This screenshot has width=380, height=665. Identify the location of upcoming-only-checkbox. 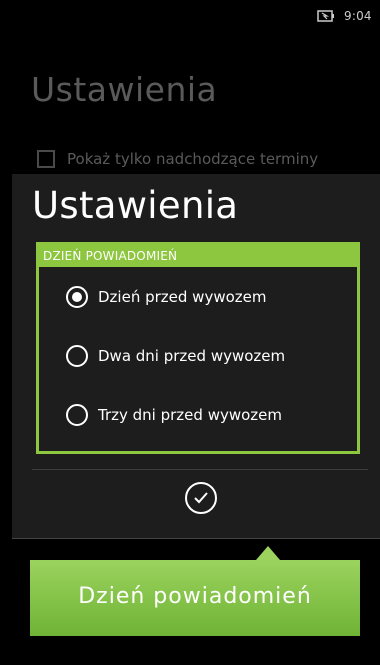
(46, 159).